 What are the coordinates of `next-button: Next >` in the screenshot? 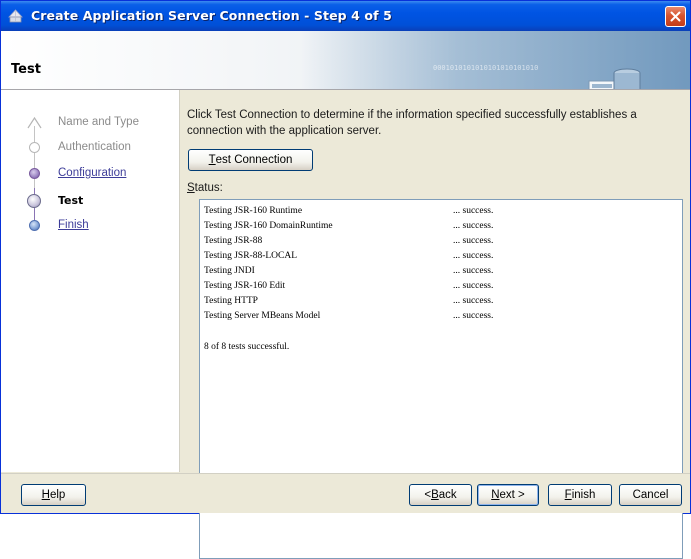 It's located at (508, 495).